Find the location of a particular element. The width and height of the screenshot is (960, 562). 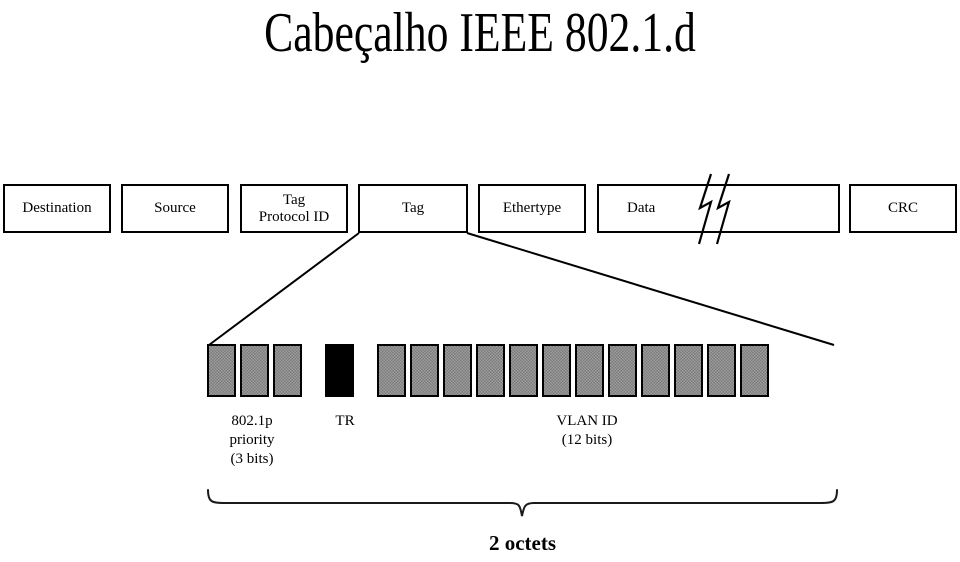

frame-field-ethertype: Ethertype is located at coordinates (532, 208).